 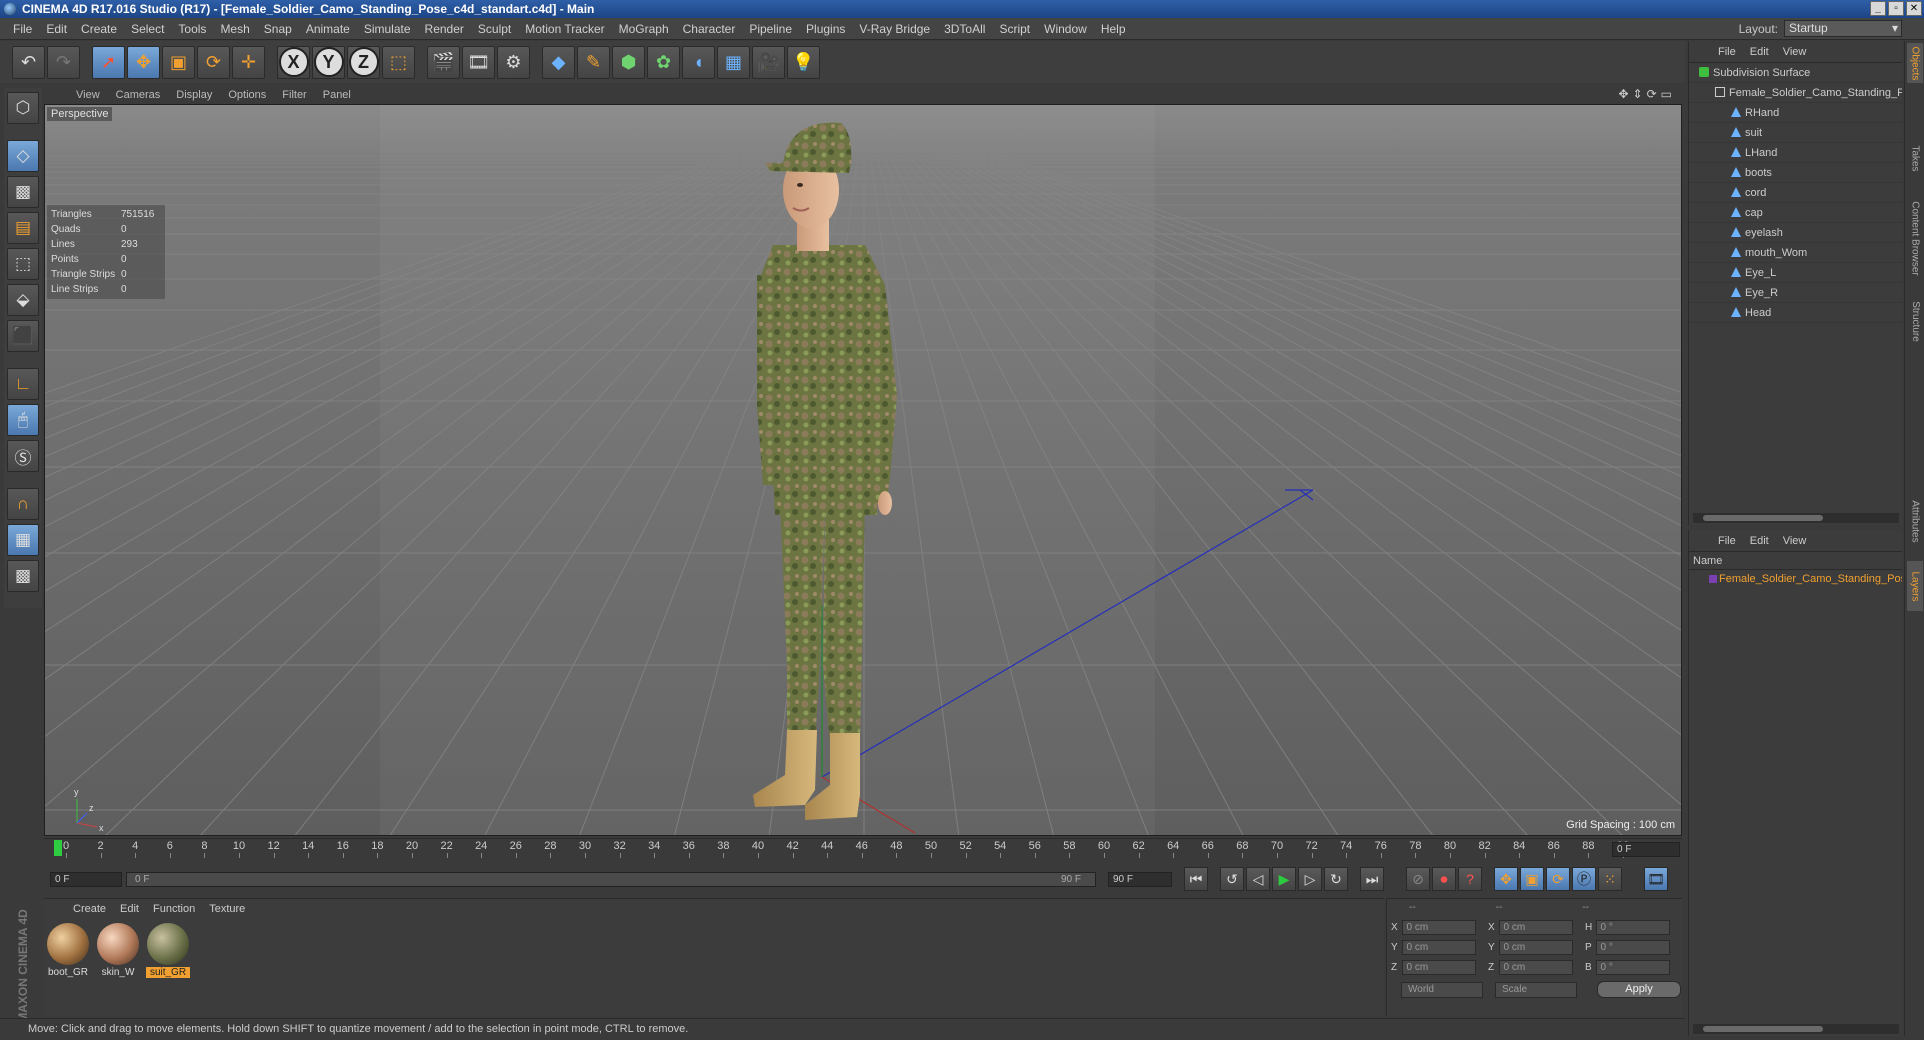 What do you see at coordinates (1666, 94) in the screenshot?
I see `toggle-view-icon: ▭` at bounding box center [1666, 94].